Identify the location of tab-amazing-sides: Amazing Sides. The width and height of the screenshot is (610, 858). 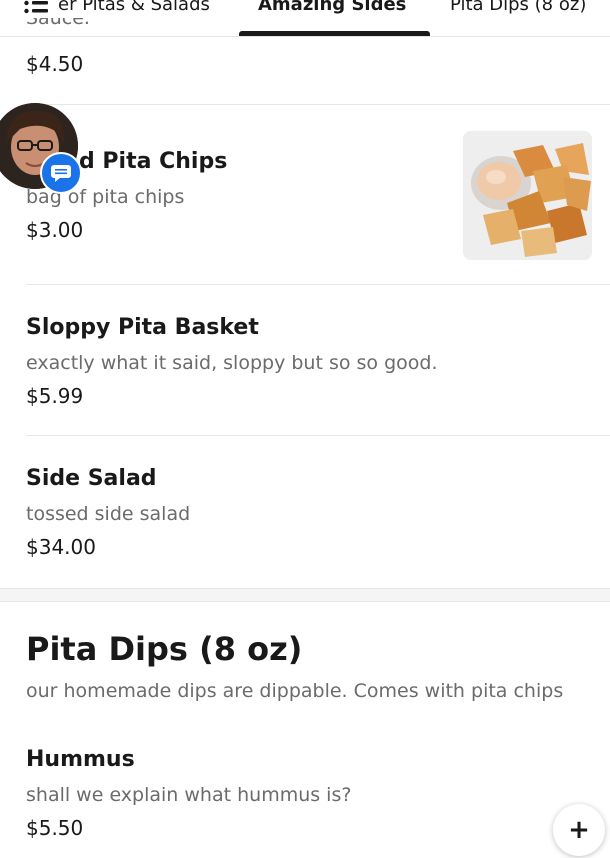
(332, 8).